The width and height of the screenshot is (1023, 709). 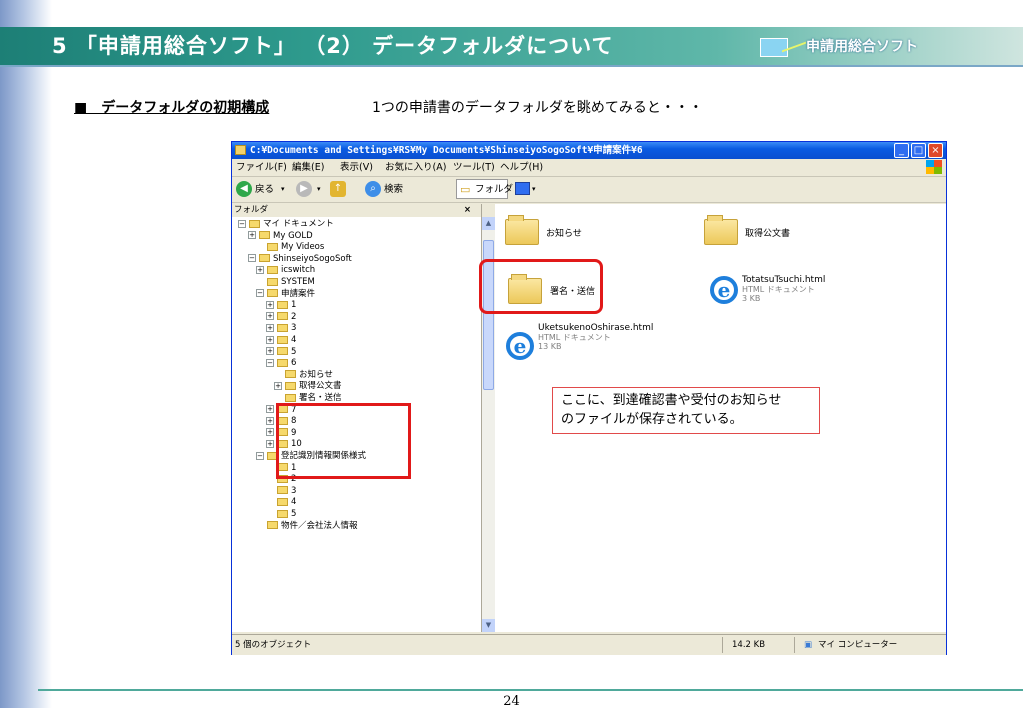 I want to click on status-bar: 5 個のオブジェクト 14.2 KB ▣ マイ コンピューター, so click(x=589, y=644).